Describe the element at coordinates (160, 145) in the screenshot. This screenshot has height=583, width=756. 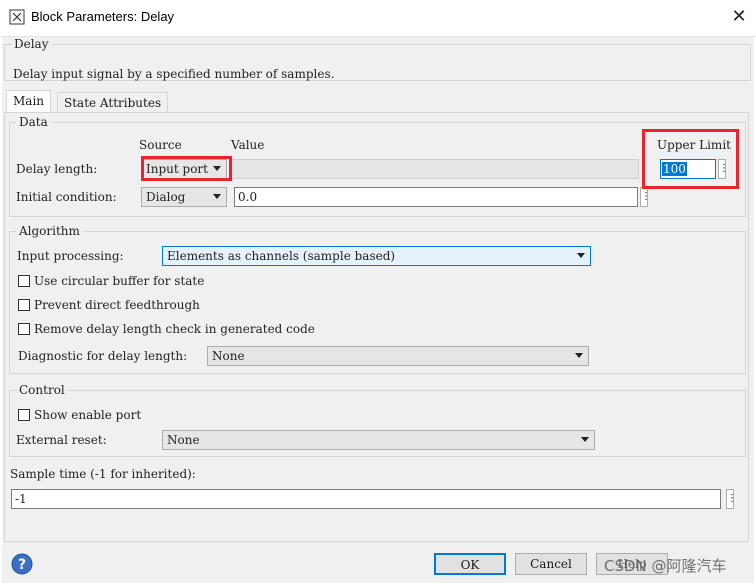
I see `source-column-header: Source` at that location.